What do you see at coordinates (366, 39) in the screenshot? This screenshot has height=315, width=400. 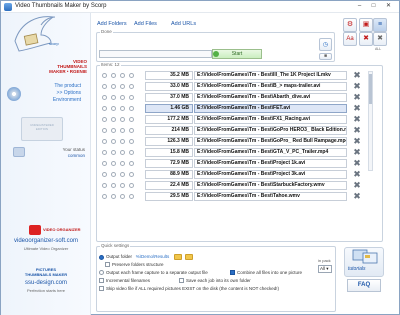 I see `remove-selected-icon: ✖` at bounding box center [366, 39].